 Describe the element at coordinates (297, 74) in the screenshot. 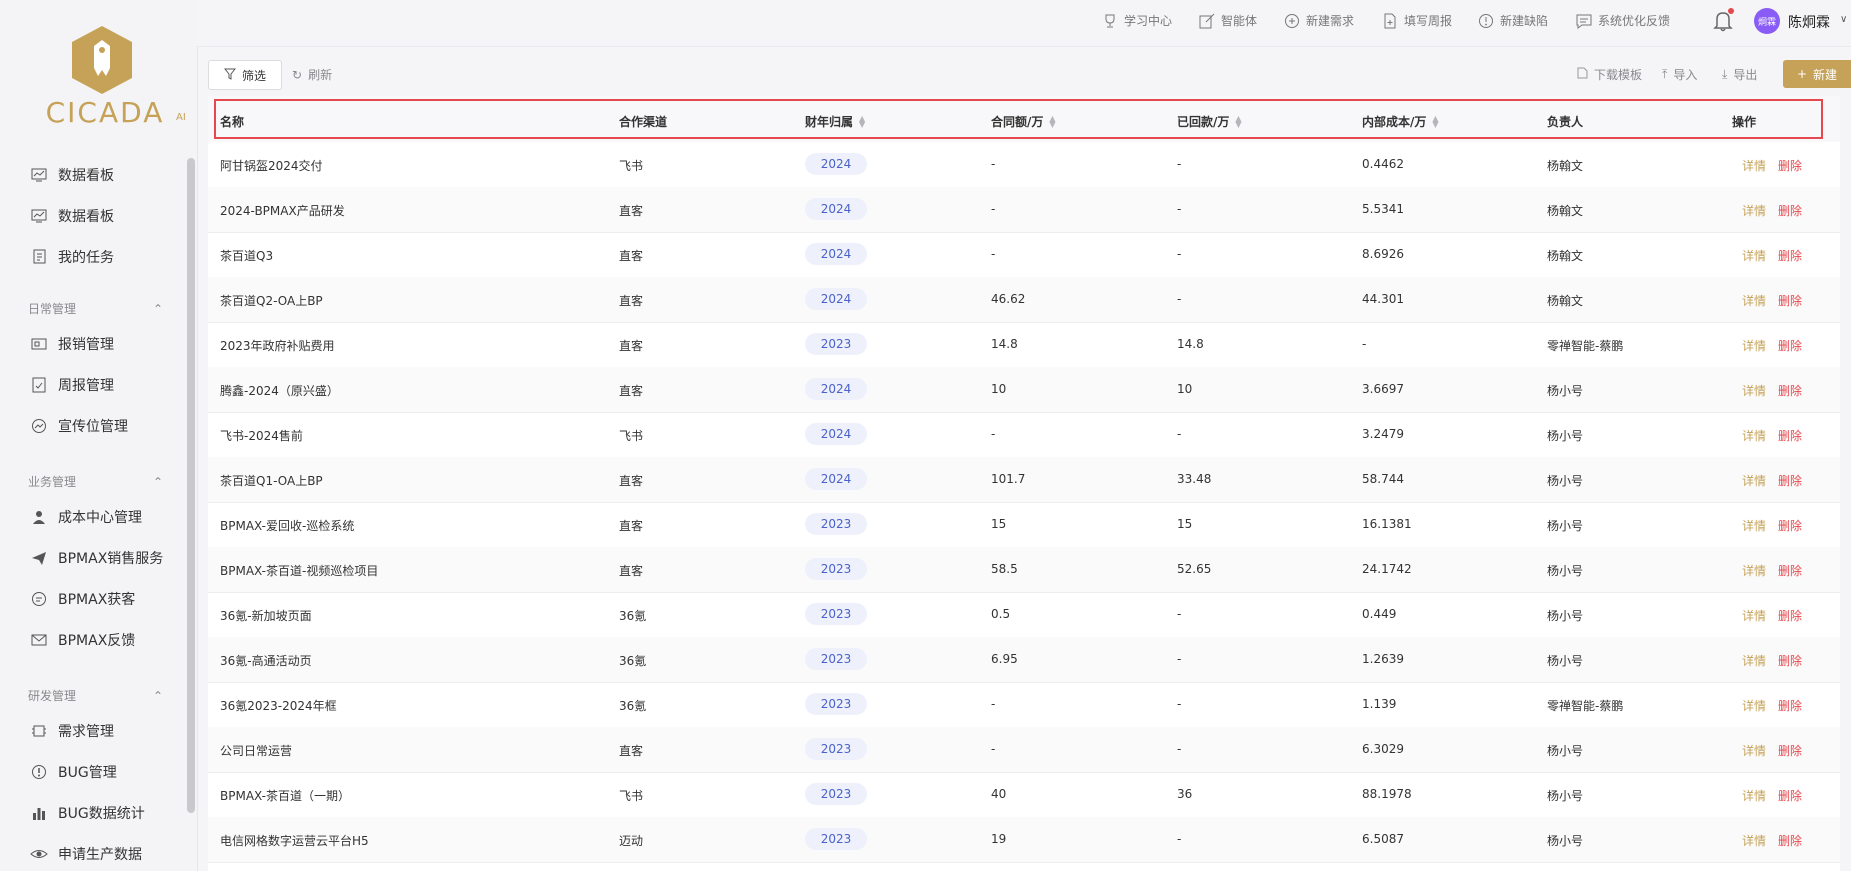

I see `refresh-icon: ↻` at that location.